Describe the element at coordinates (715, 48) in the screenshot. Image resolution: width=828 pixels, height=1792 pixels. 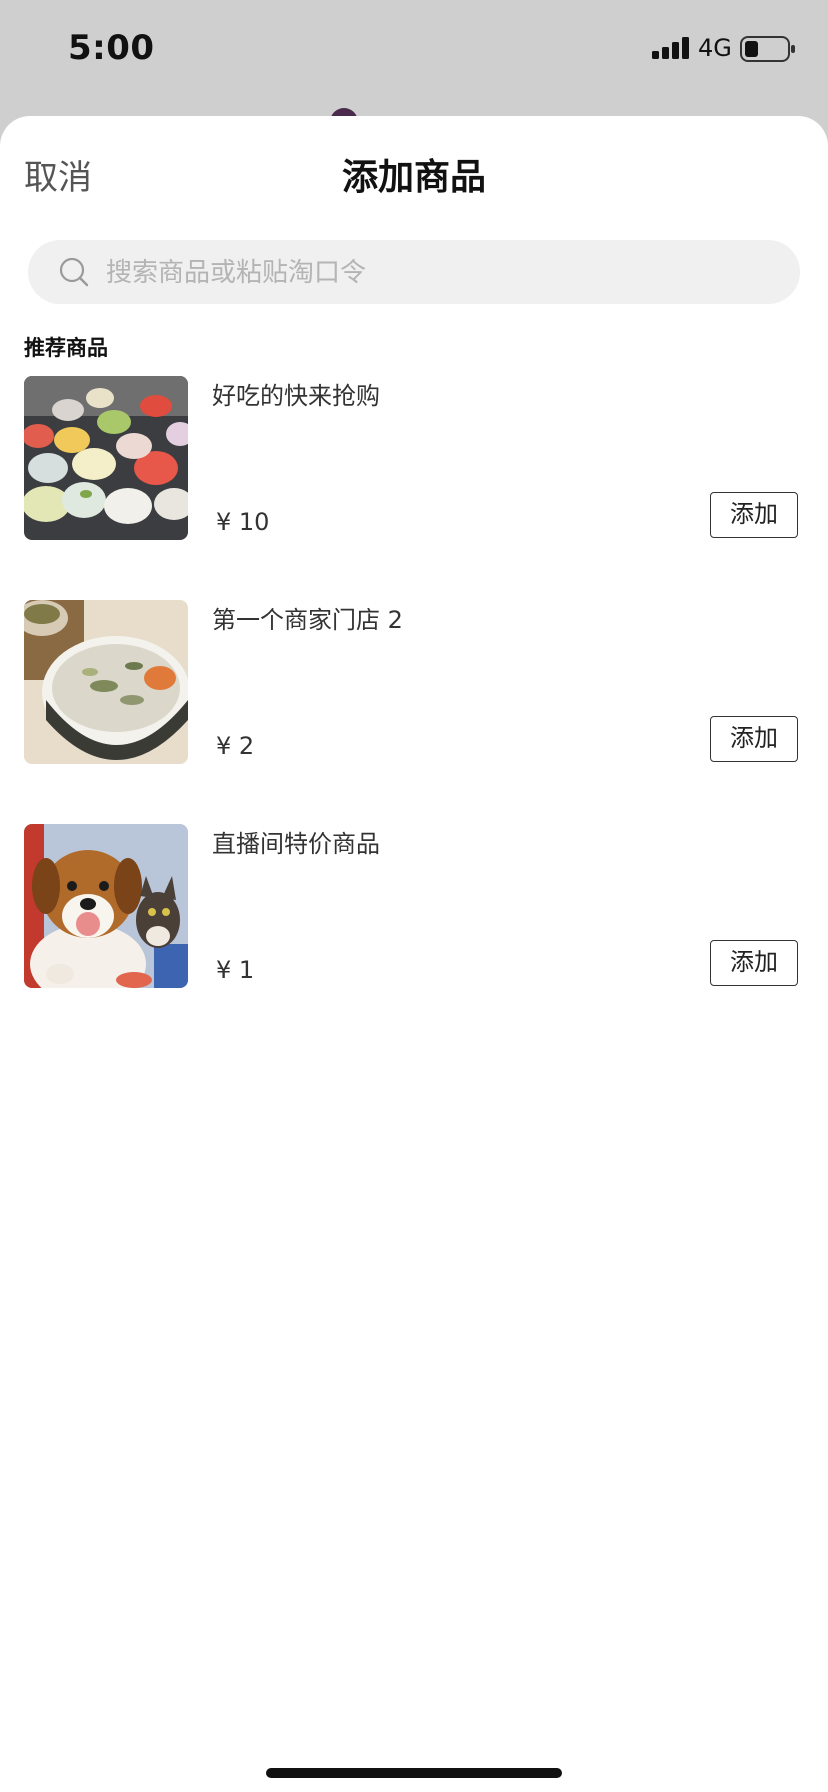
I see `network-label: 4G` at that location.